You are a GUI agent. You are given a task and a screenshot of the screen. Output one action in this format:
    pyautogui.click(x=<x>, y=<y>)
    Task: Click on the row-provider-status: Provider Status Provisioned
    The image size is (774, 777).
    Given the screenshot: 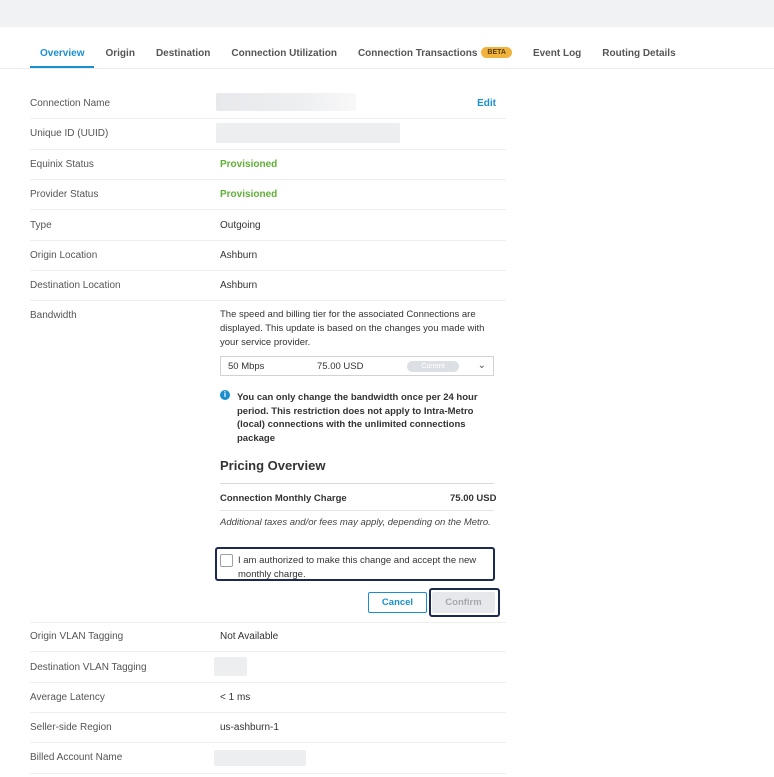 What is the action you would take?
    pyautogui.click(x=268, y=195)
    